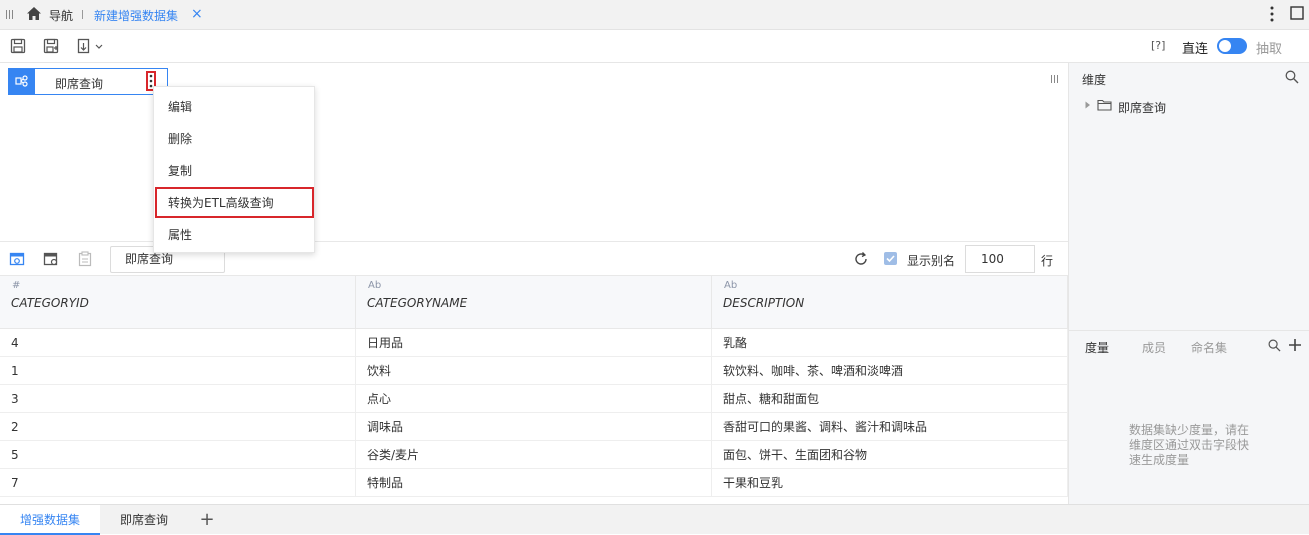  Describe the element at coordinates (1088, 105) in the screenshot. I see `expand-arrow-icon` at that location.